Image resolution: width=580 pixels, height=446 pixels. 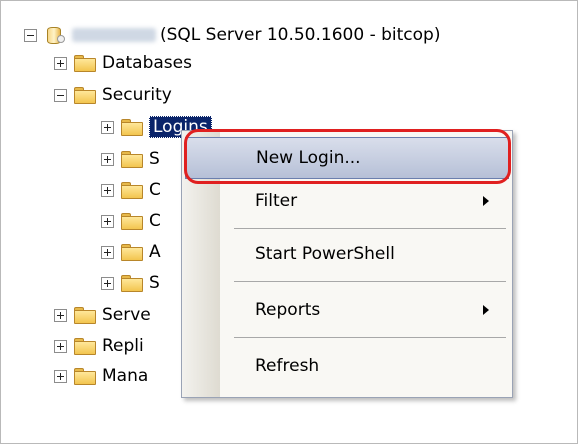 I want to click on menu-item-reports: Reports, so click(x=347, y=310).